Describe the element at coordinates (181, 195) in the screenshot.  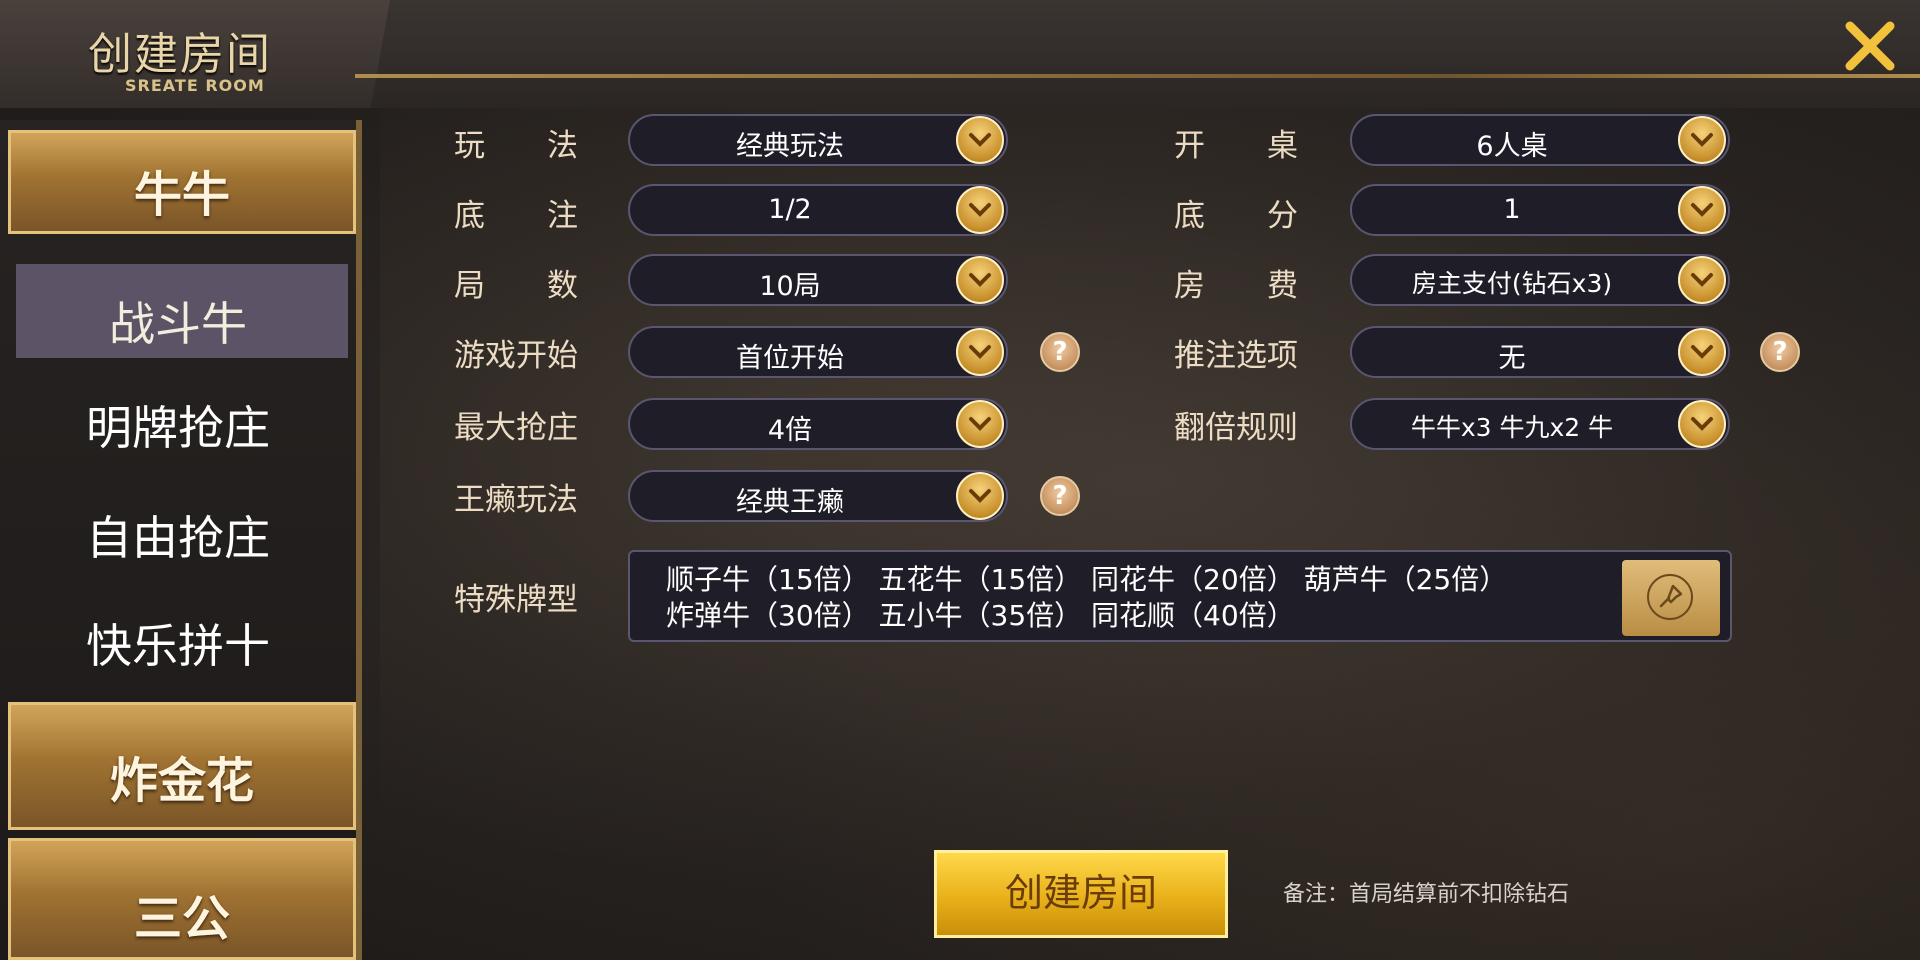
I see `category-label: 牛牛` at that location.